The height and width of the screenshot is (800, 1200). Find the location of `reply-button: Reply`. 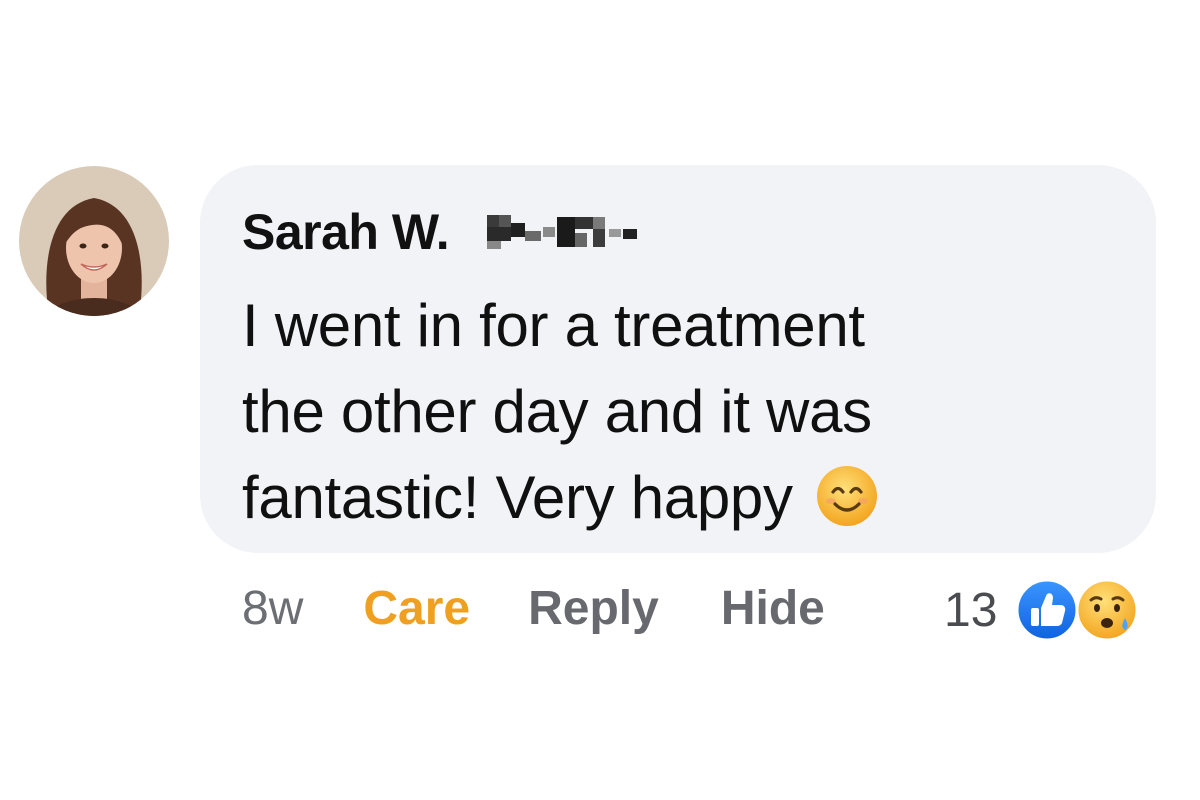

reply-button: Reply is located at coordinates (593, 608).